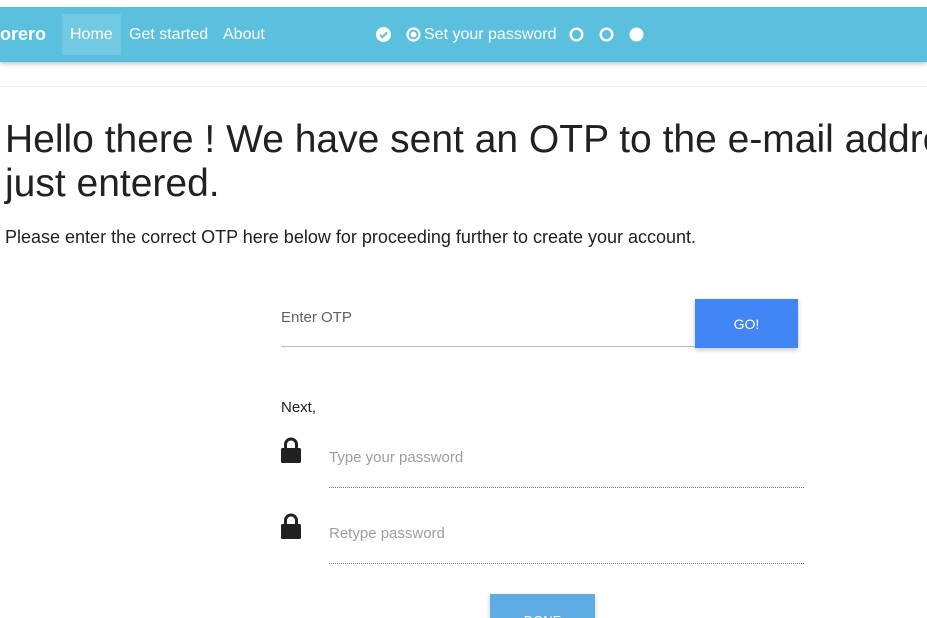 Image resolution: width=927 pixels, height=618 pixels. What do you see at coordinates (383, 34) in the screenshot?
I see `check-circle-icon` at bounding box center [383, 34].